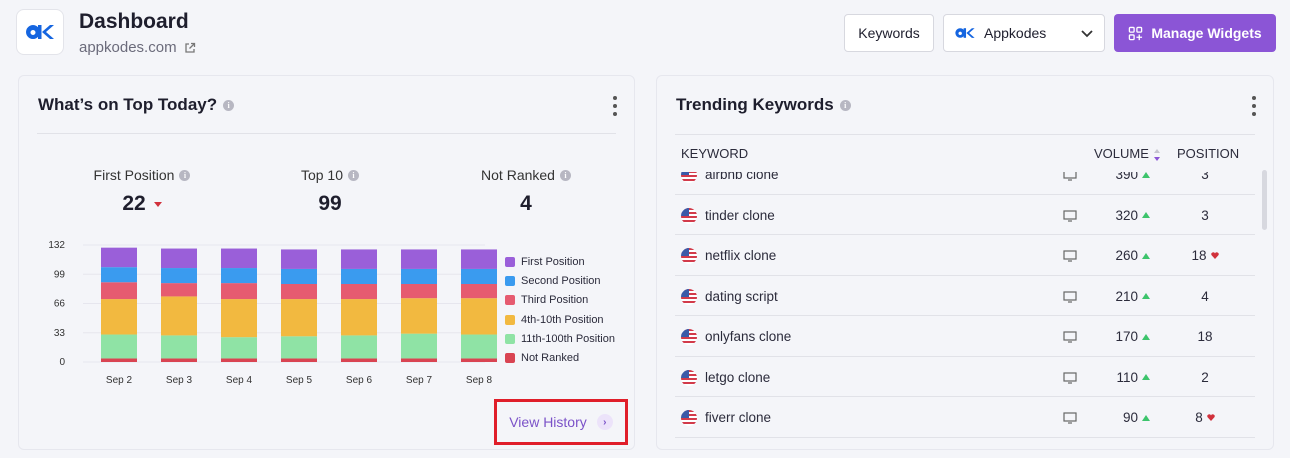  I want to click on keyword-text: netflix clone, so click(740, 255).